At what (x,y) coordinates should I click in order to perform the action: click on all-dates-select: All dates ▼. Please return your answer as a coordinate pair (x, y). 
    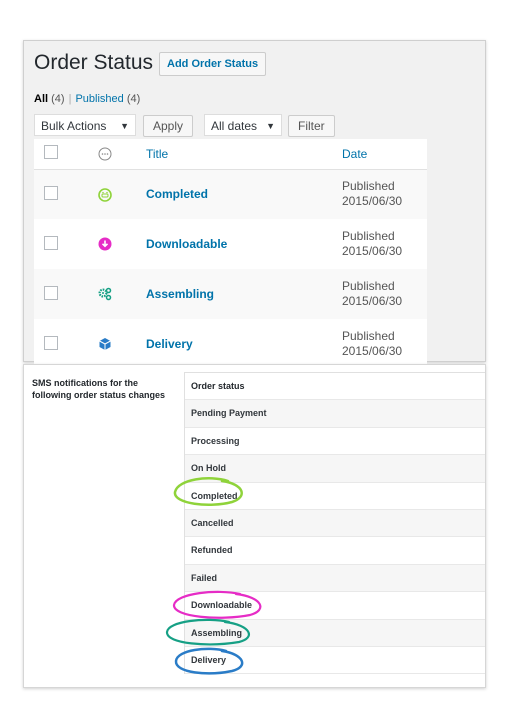
    Looking at the image, I should click on (243, 125).